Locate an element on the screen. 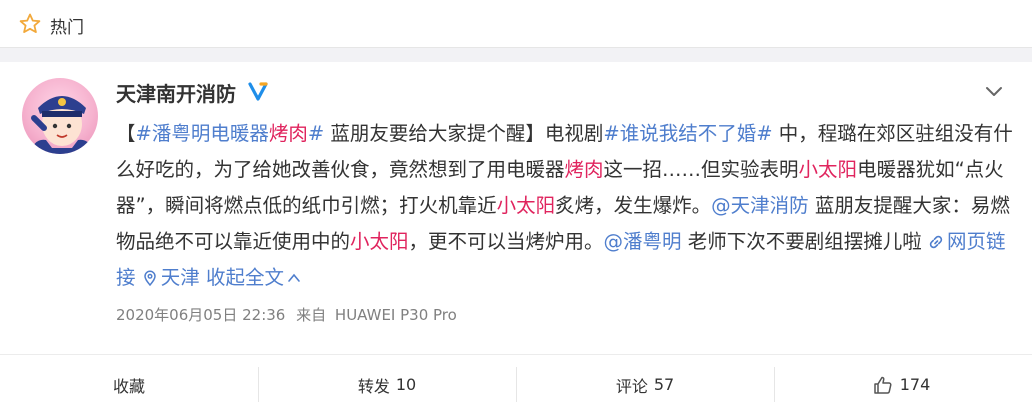  collapse-text-button: 收起全文 is located at coordinates (253, 277).